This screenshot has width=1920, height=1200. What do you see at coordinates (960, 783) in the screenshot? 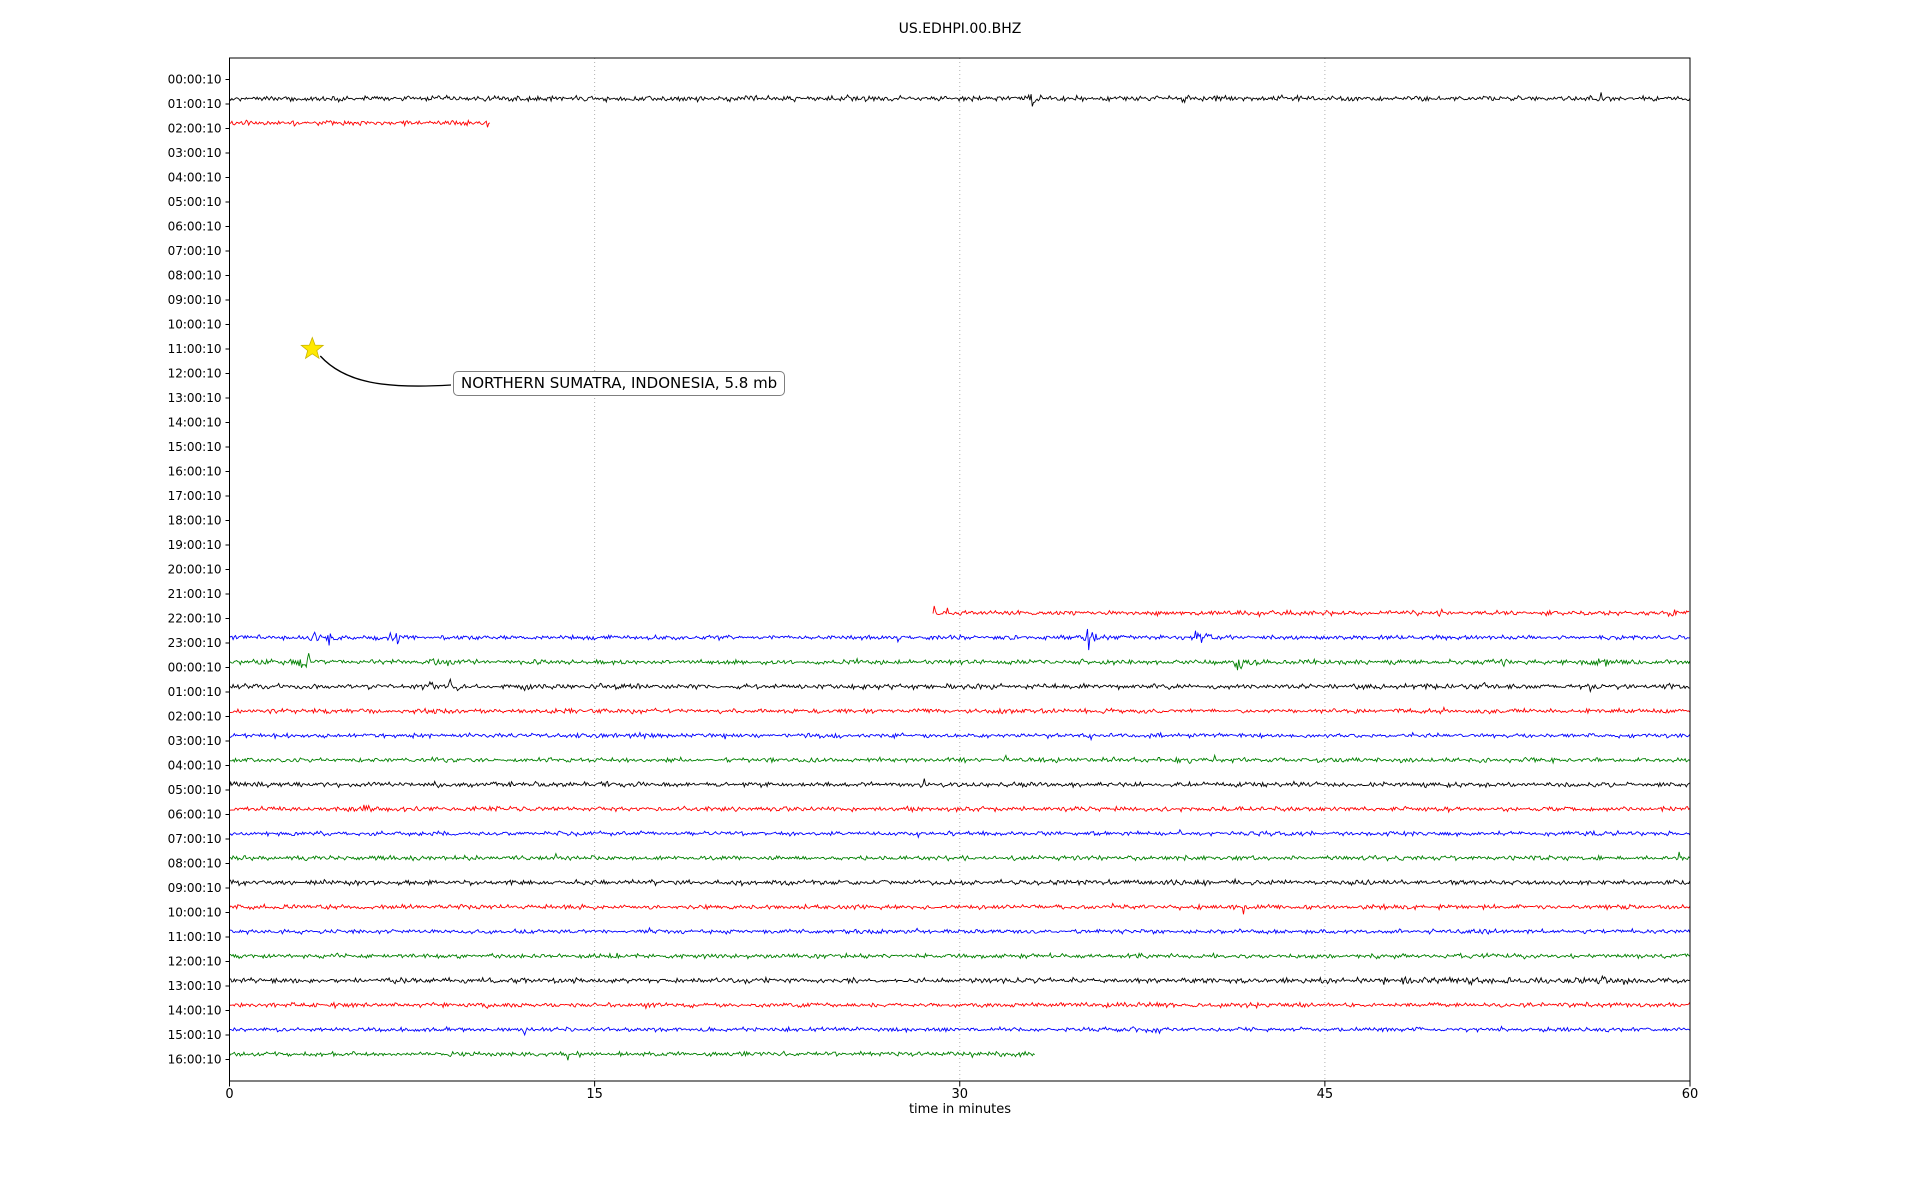
I see `trace-row-29-05:00:10` at bounding box center [960, 783].